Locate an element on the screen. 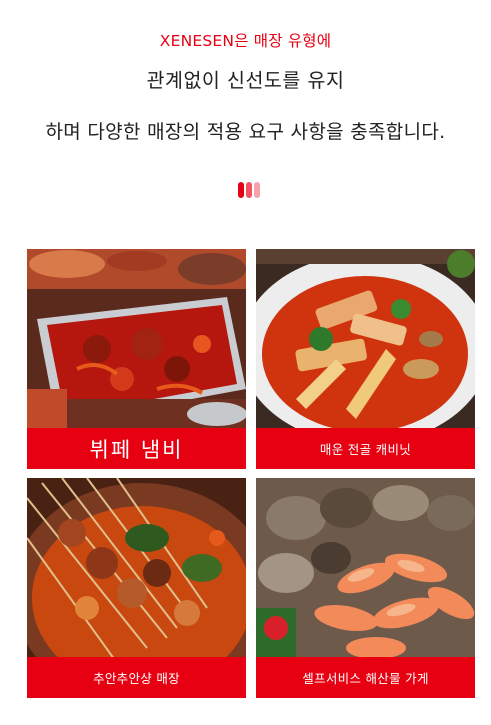 This screenshot has width=491, height=725. card-label: 매운 전골 캐비닛 is located at coordinates (365, 448).